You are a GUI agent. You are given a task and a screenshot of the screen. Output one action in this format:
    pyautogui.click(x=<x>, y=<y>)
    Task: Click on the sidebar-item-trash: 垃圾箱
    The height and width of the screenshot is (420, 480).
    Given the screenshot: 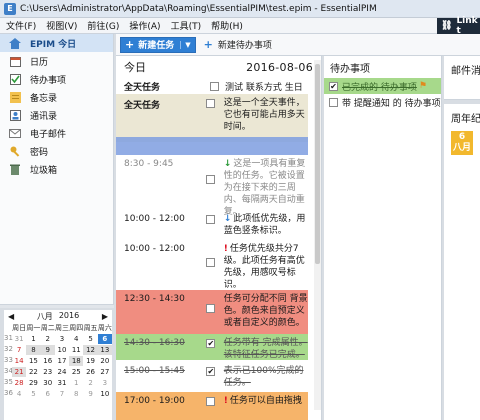 What is the action you would take?
    pyautogui.click(x=56, y=169)
    